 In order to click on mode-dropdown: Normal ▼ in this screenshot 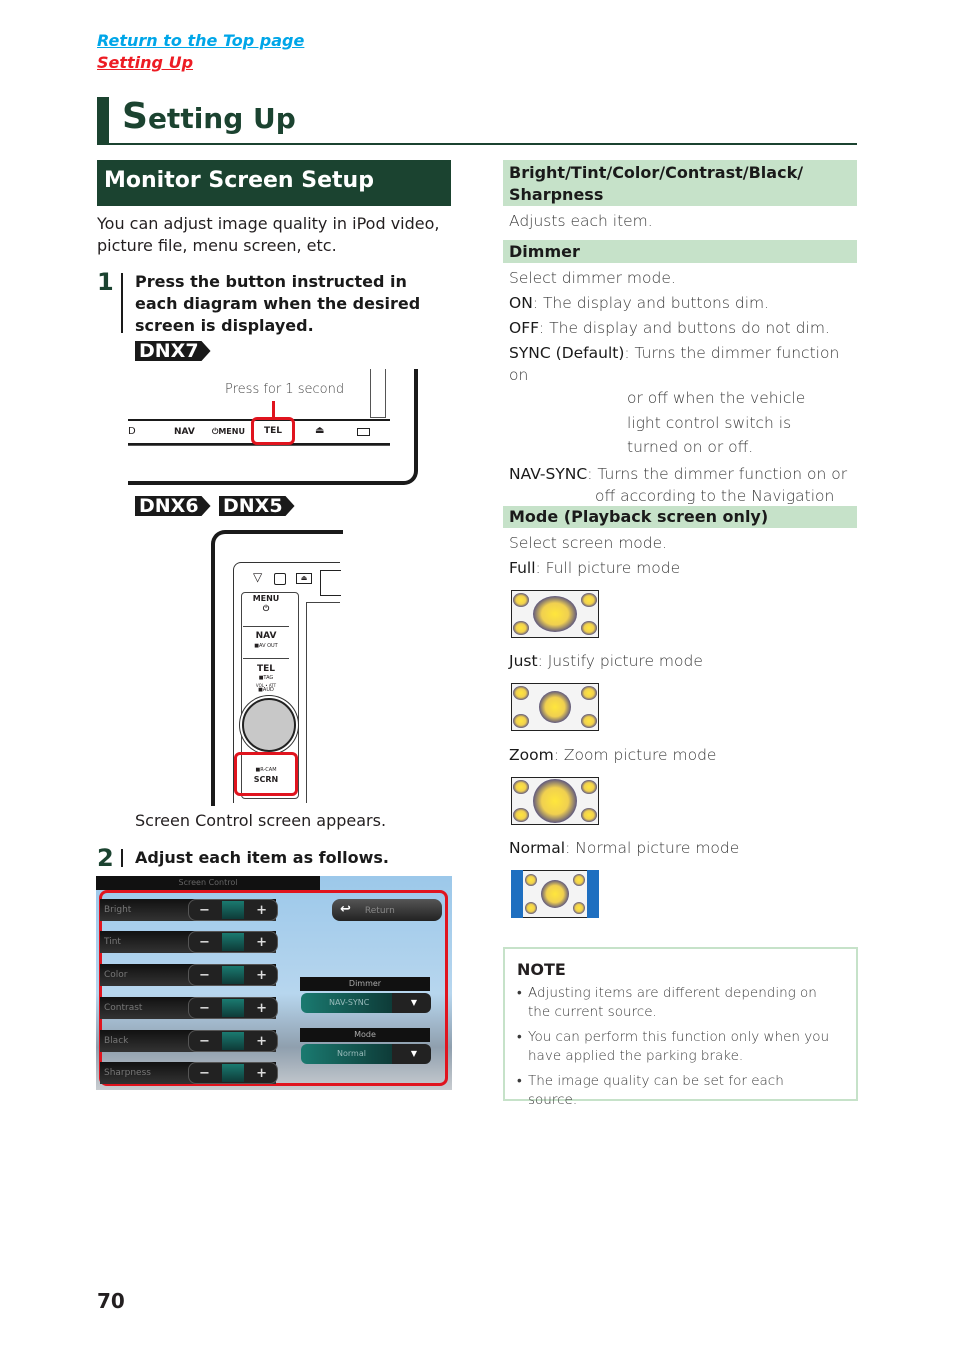, I will do `click(366, 1054)`.